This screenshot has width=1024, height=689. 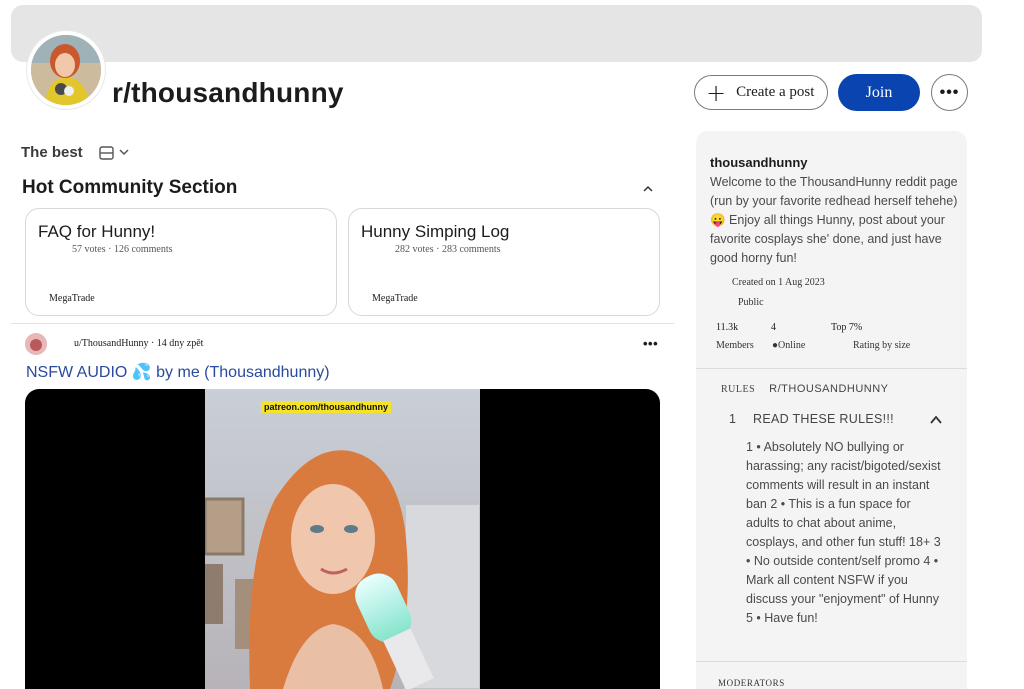 I want to click on hot-section-title: Hot Community Section, so click(x=130, y=187).